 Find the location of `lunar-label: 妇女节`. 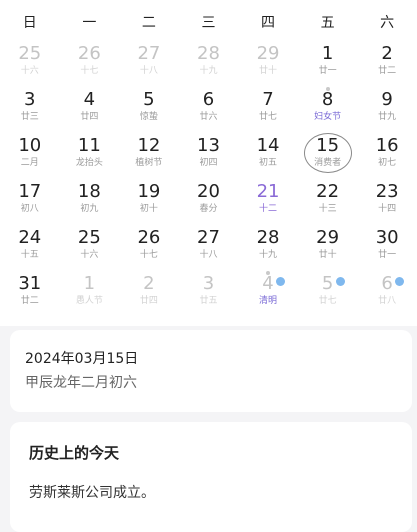

lunar-label: 妇女节 is located at coordinates (328, 117).